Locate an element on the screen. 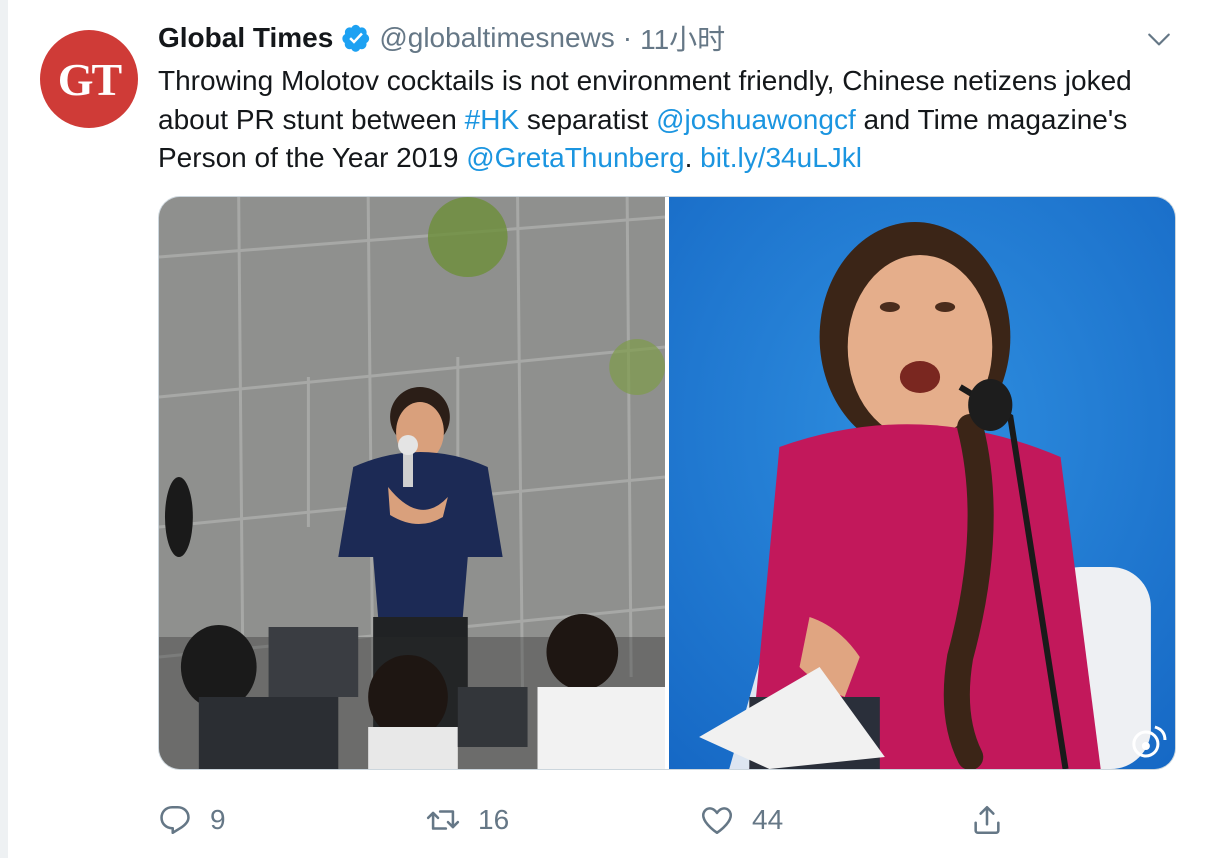 The image size is (1206, 858). mention-link: @GretaThunberg is located at coordinates (575, 157).